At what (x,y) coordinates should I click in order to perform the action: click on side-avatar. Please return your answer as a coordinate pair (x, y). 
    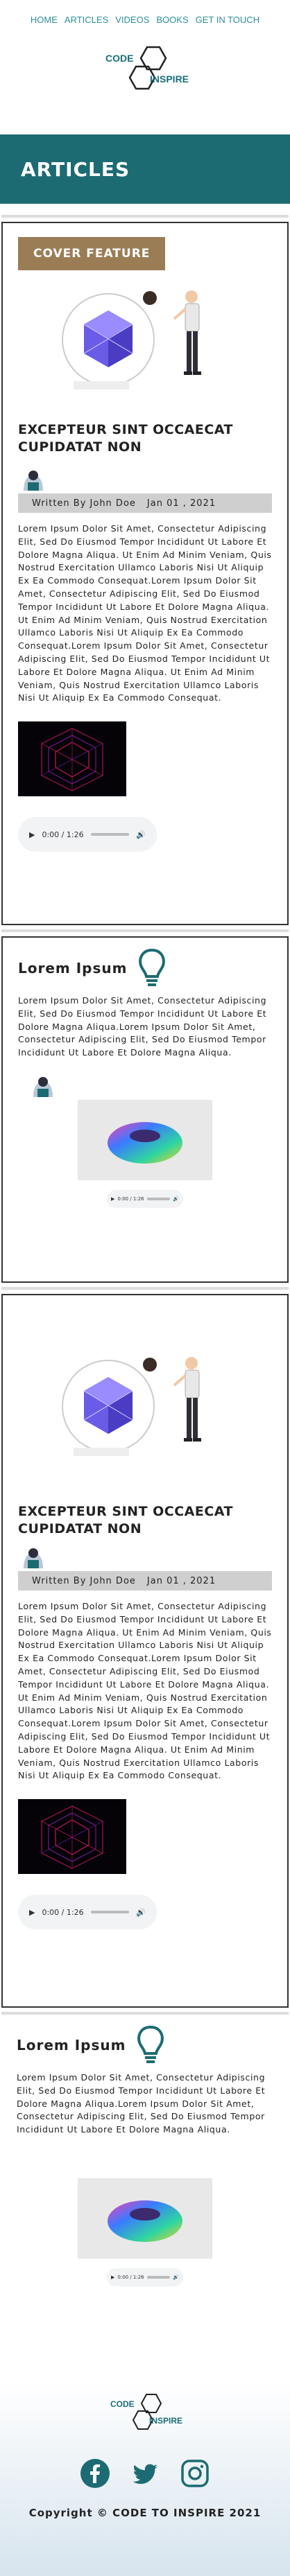
    Looking at the image, I should click on (150, 1087).